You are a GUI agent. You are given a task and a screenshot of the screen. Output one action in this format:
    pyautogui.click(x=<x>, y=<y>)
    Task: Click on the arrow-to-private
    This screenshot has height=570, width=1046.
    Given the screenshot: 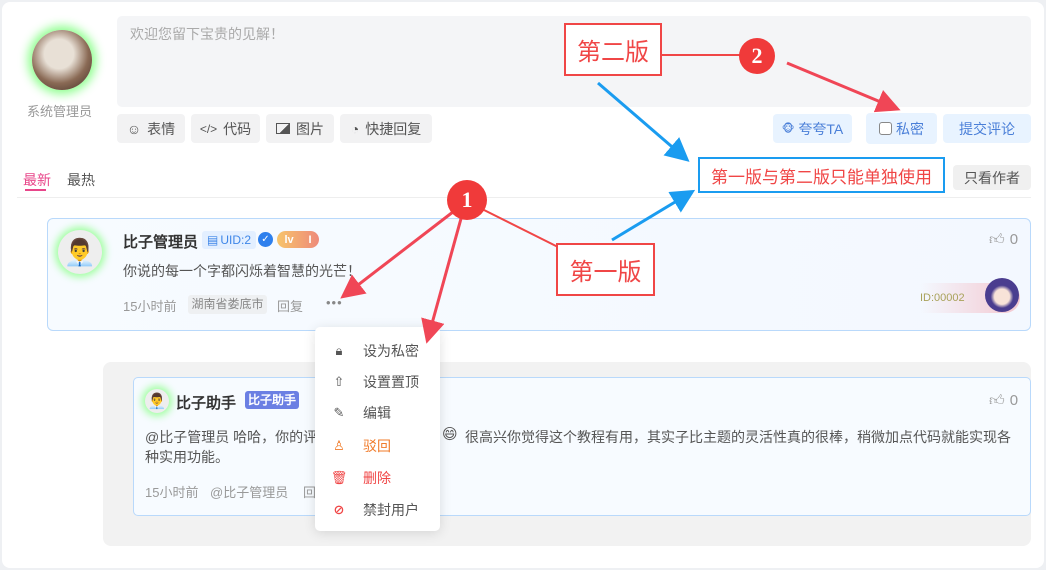 What is the action you would take?
    pyautogui.click(x=843, y=87)
    